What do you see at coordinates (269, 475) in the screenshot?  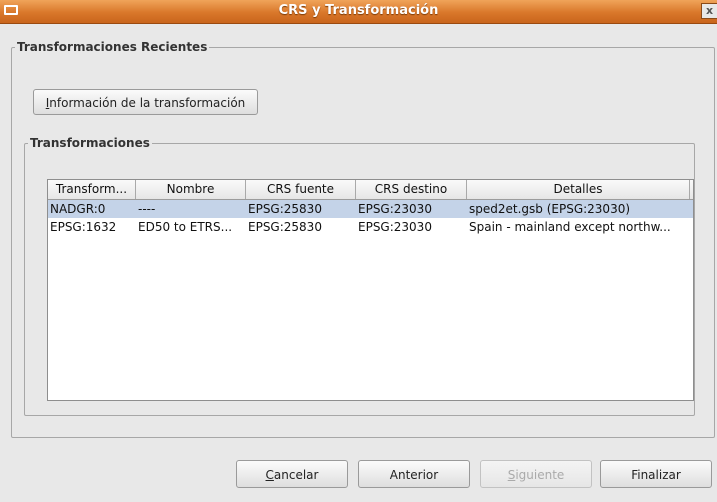 I see `cancel-mnemonic: C` at bounding box center [269, 475].